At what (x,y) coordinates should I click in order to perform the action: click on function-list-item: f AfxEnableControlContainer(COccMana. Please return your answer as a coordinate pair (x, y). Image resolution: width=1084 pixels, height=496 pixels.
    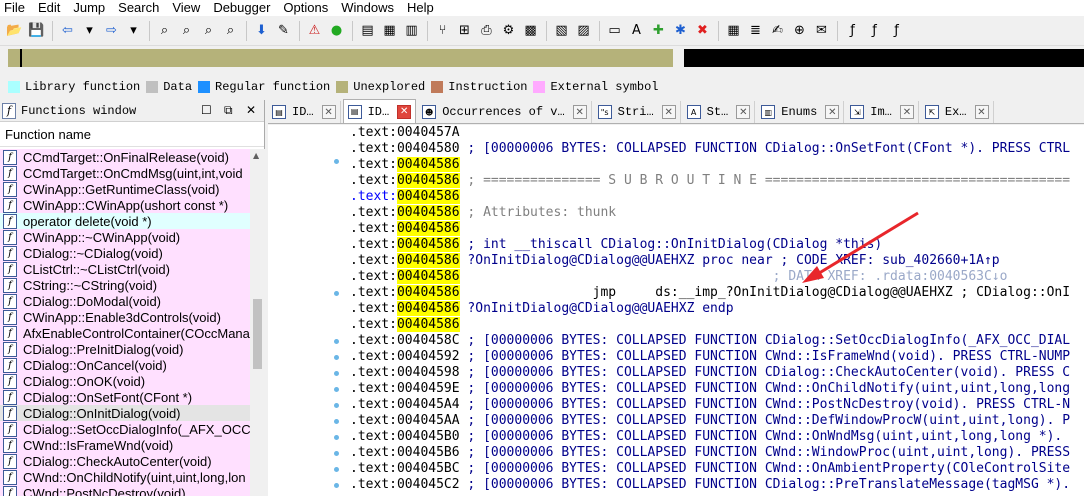
    Looking at the image, I should click on (125, 333).